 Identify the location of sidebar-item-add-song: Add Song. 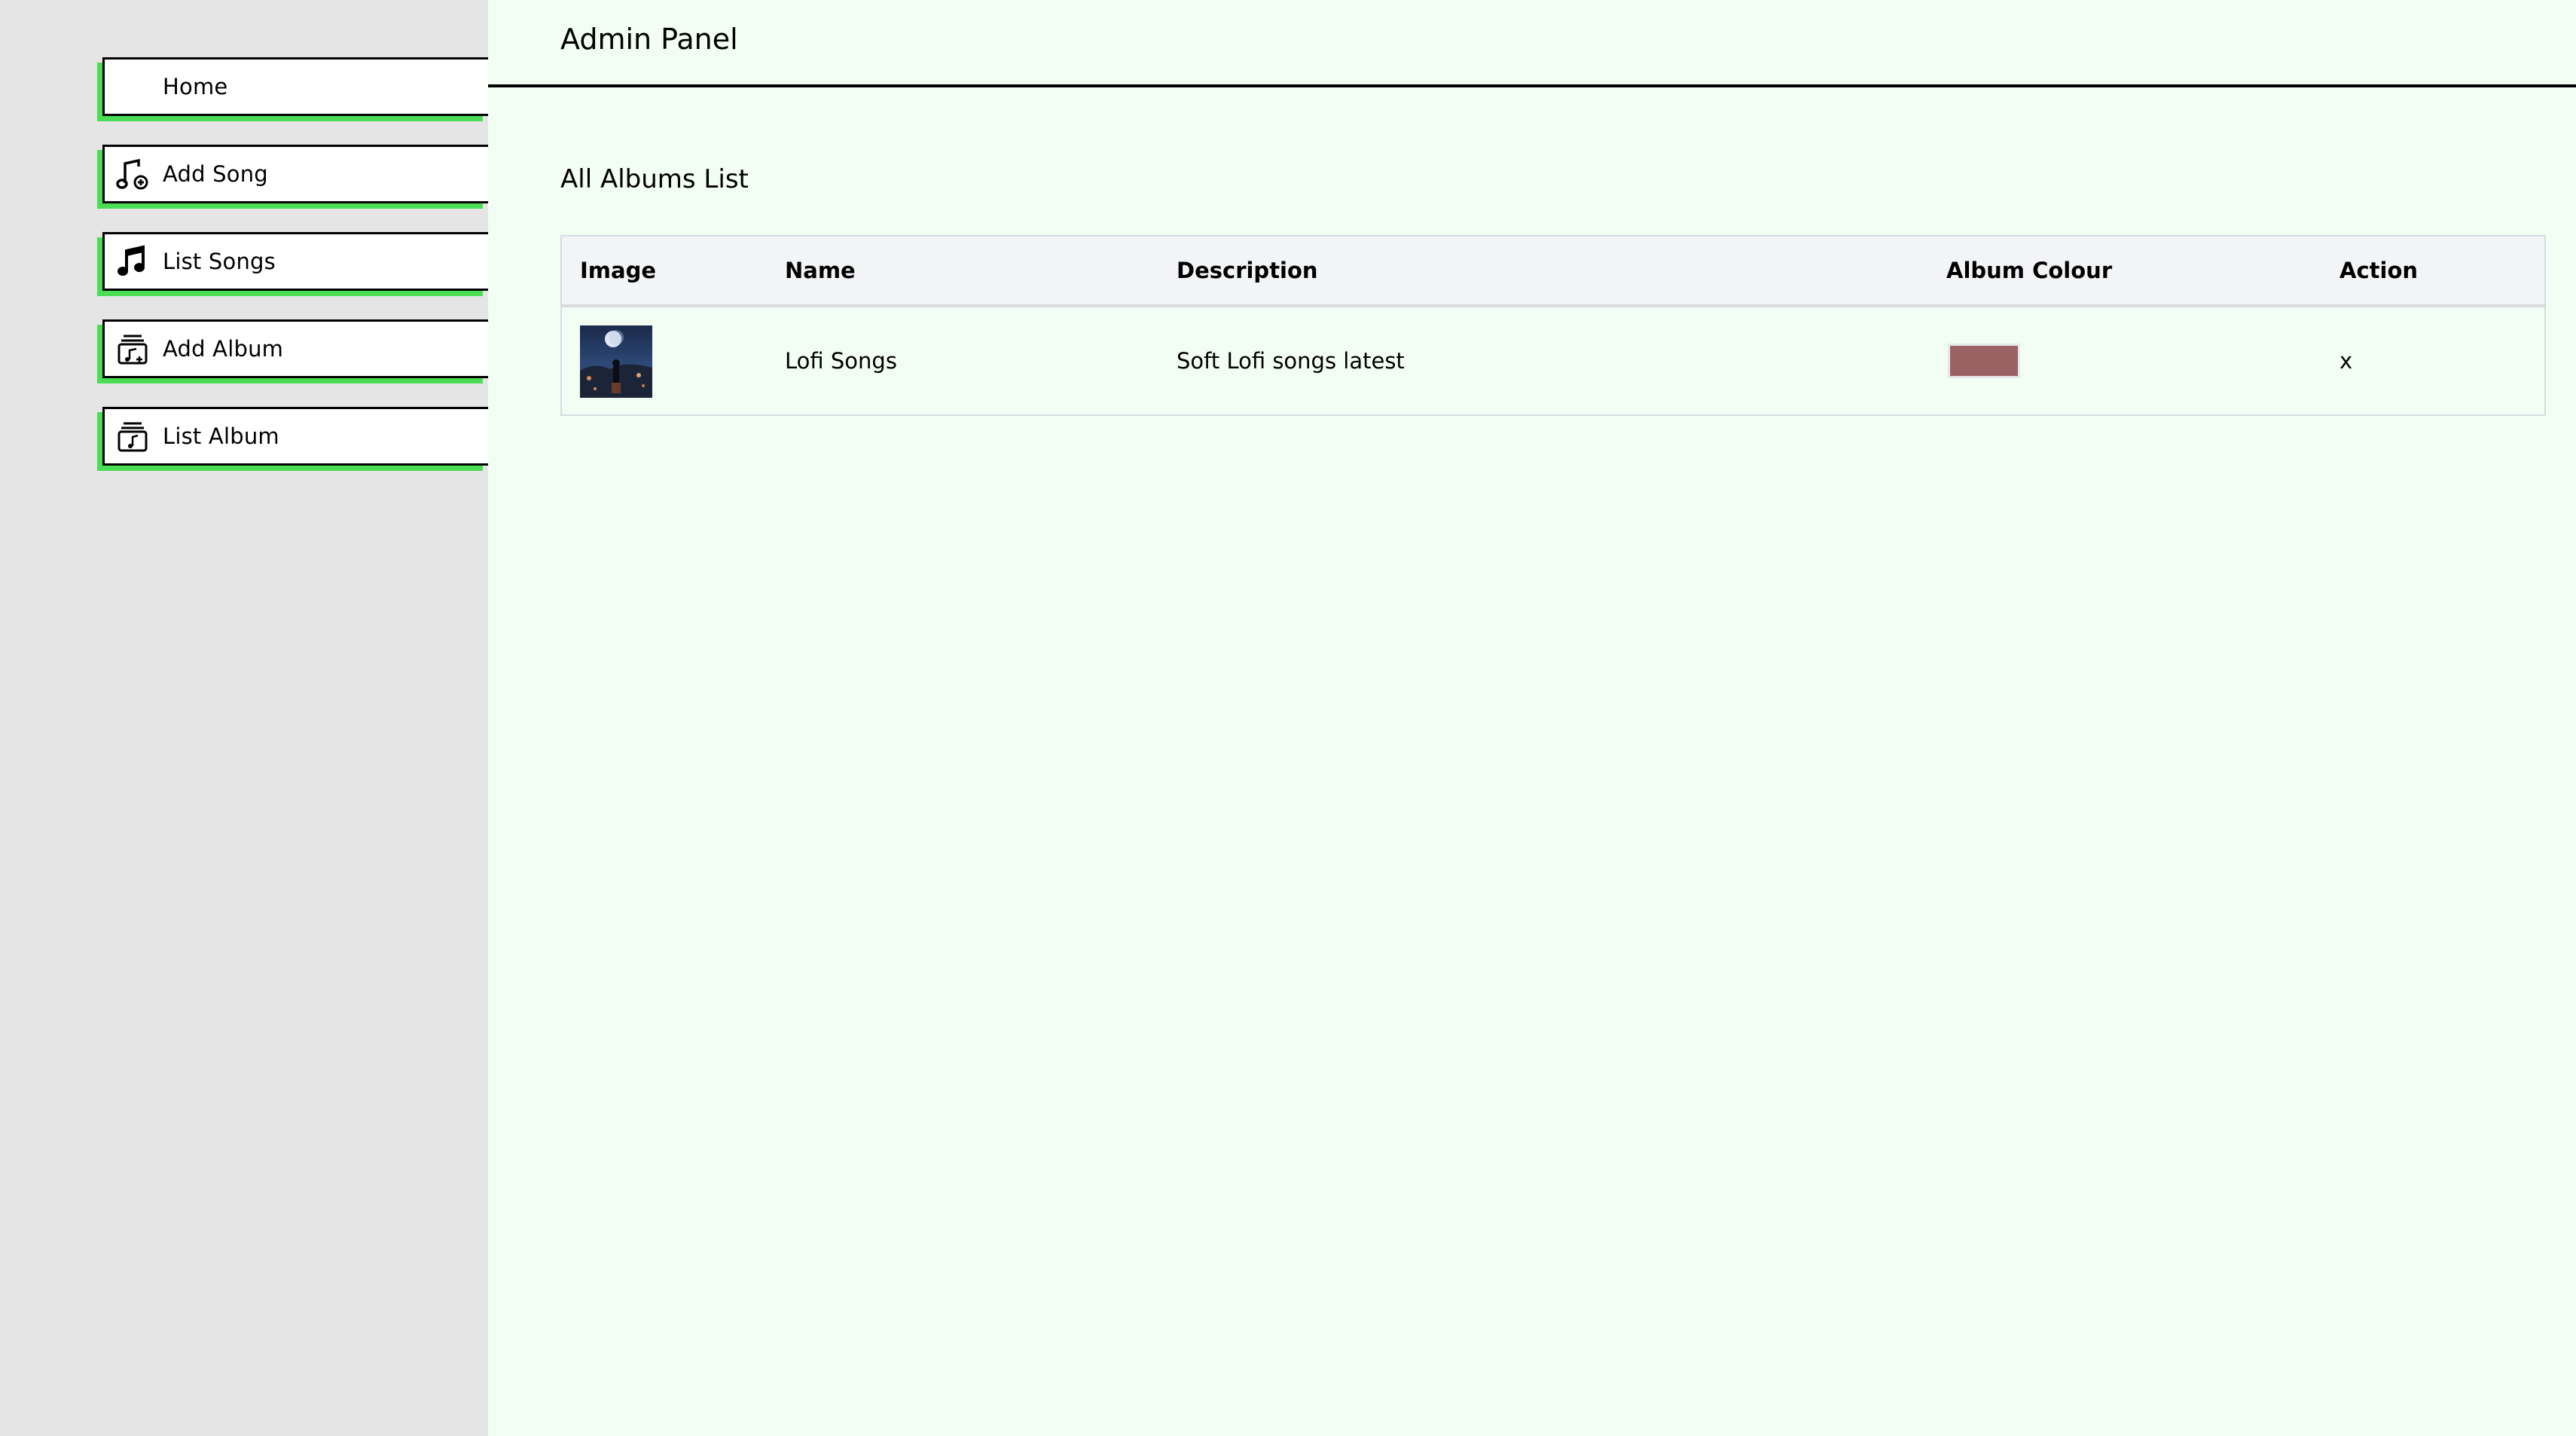
(295, 174).